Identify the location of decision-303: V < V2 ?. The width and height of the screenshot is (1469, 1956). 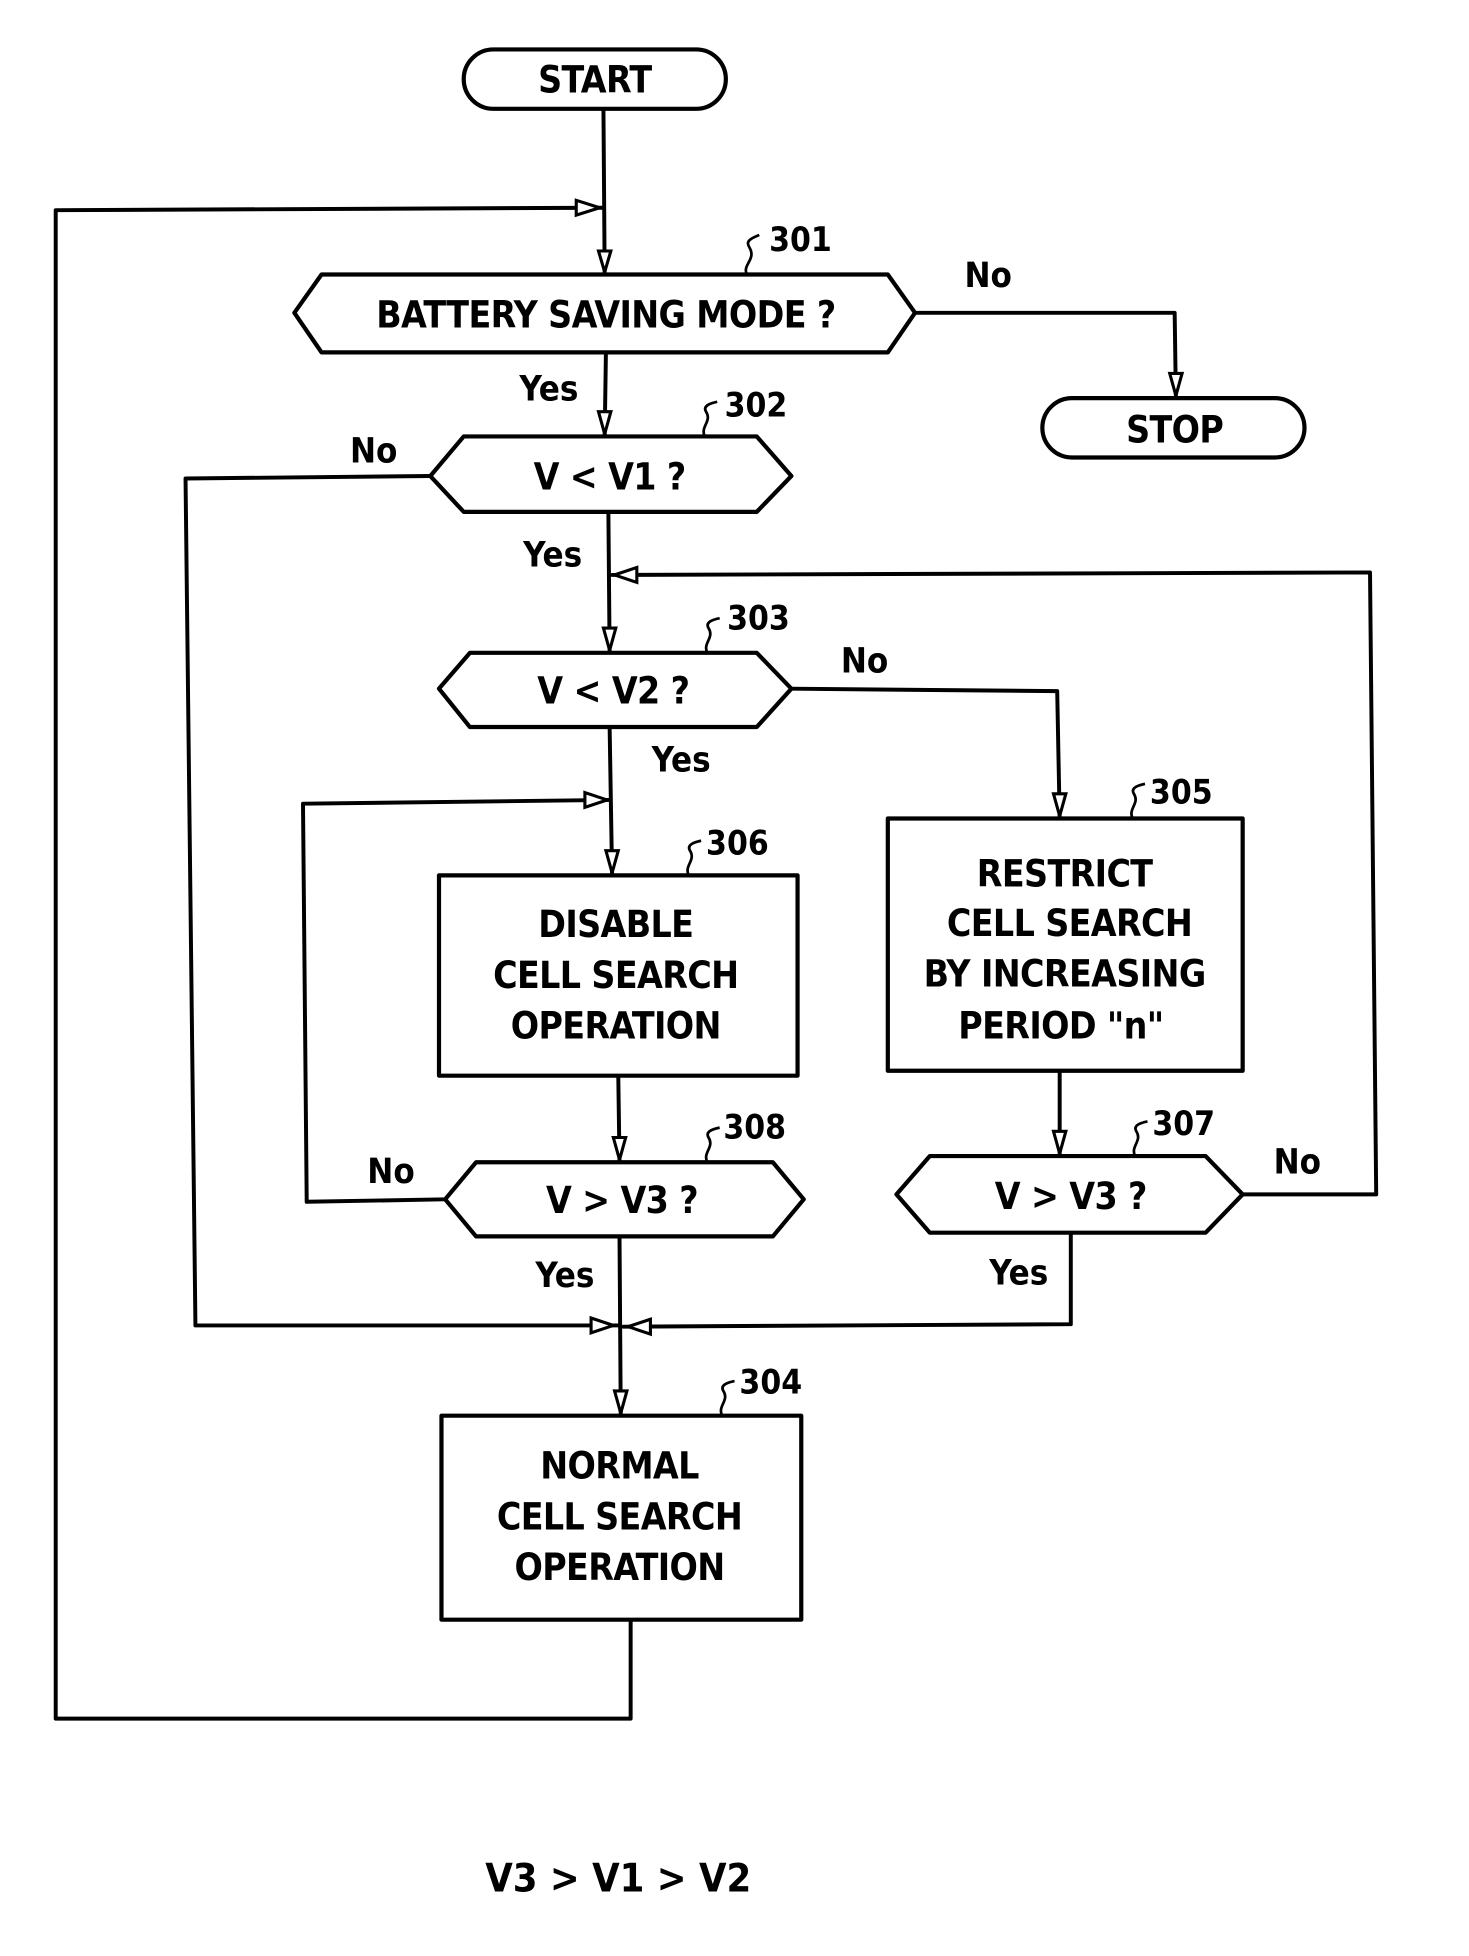
(615, 690).